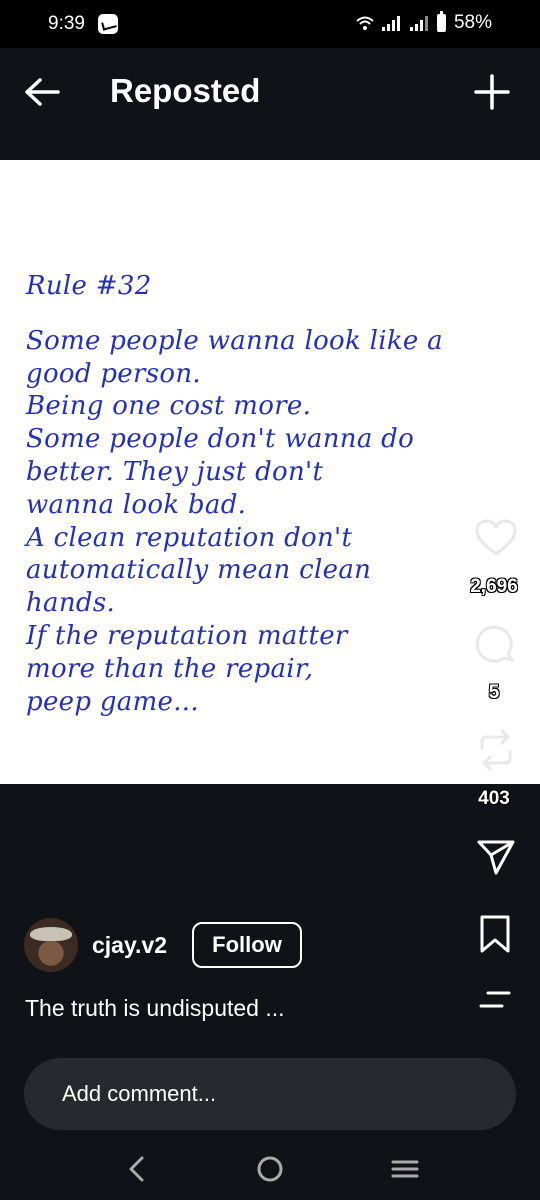 The width and height of the screenshot is (540, 1200). What do you see at coordinates (495, 934) in the screenshot?
I see `bookmark-icon` at bounding box center [495, 934].